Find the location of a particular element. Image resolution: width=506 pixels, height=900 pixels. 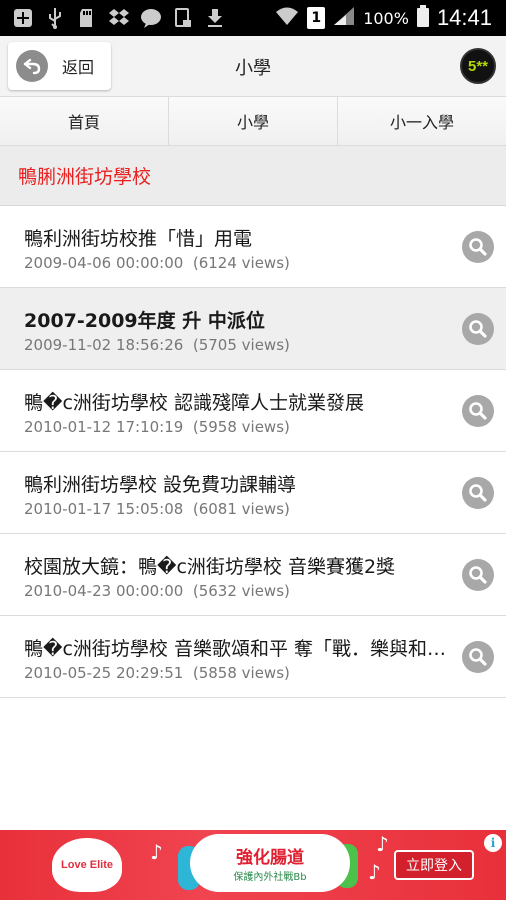

dropbox-icon is located at coordinates (119, 18).